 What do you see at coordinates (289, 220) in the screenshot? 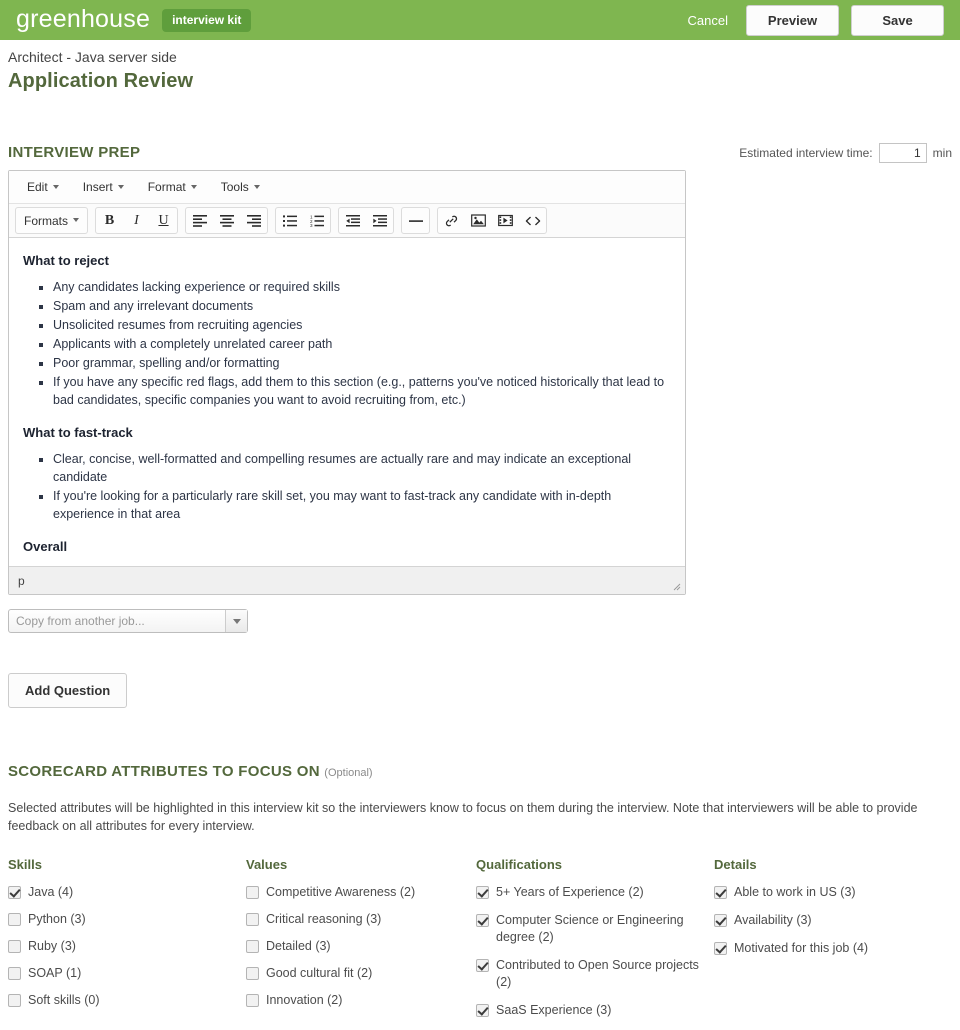
I see `bullet-list-icon` at bounding box center [289, 220].